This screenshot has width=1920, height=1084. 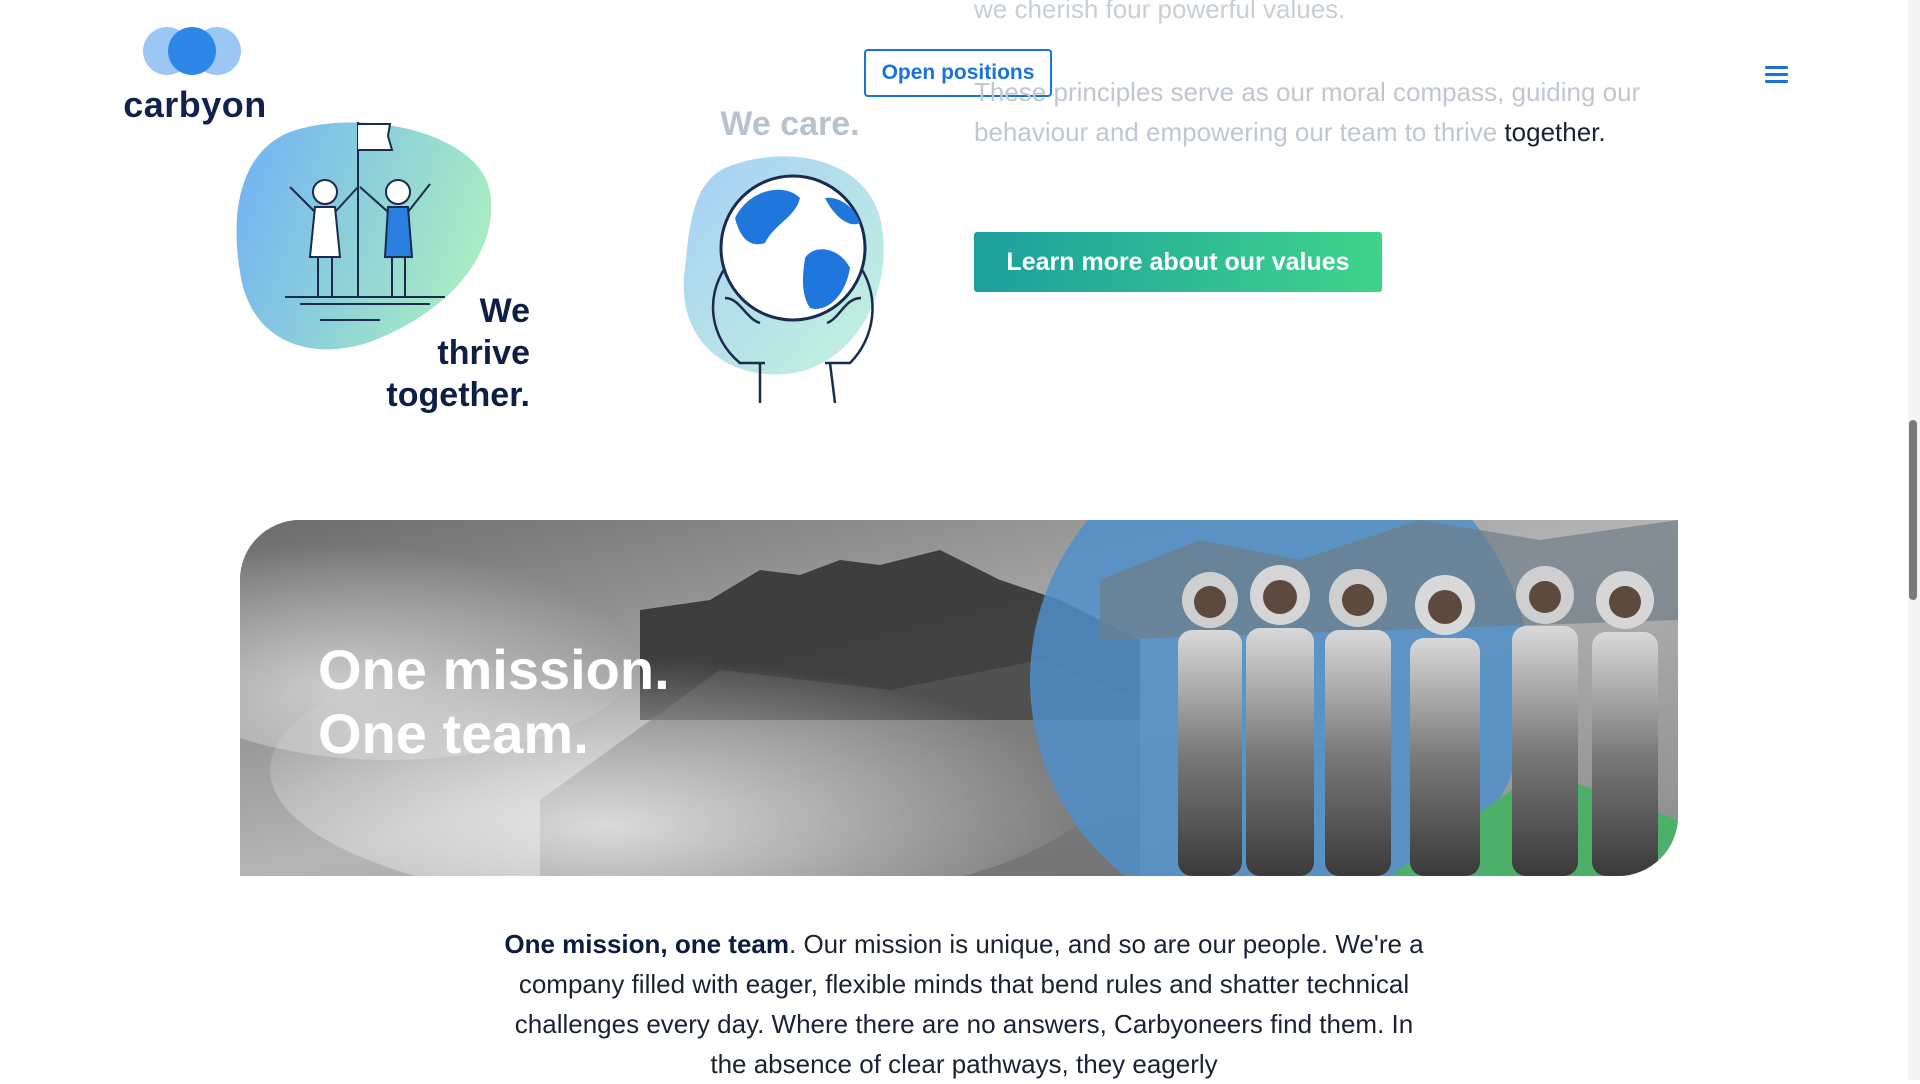 I want to click on thrive-line-2: thrive, so click(x=483, y=353).